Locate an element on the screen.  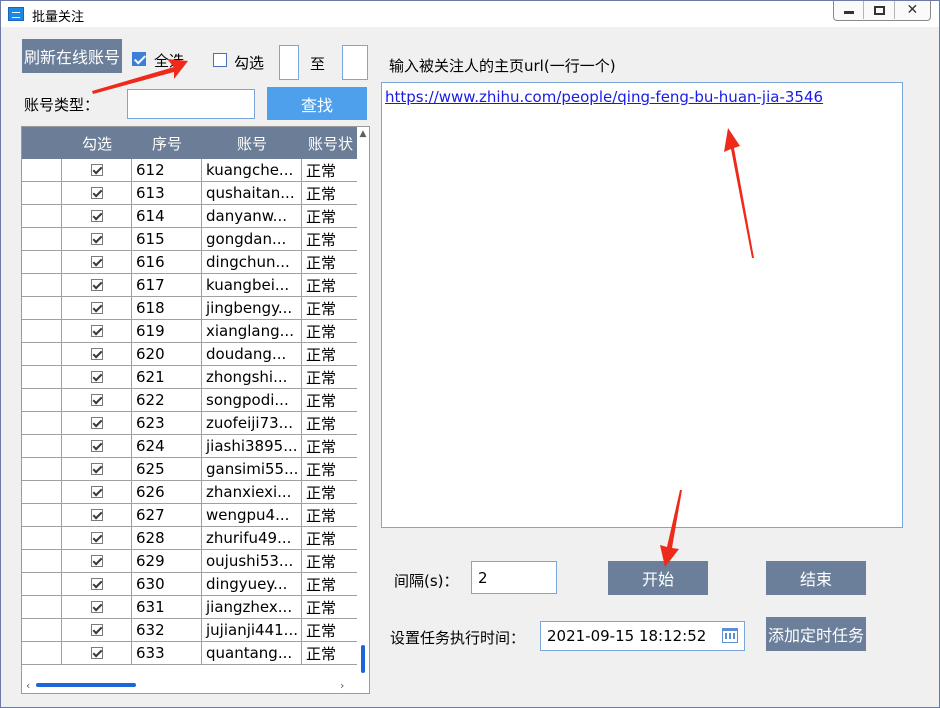
maximize-button is located at coordinates (879, 10).